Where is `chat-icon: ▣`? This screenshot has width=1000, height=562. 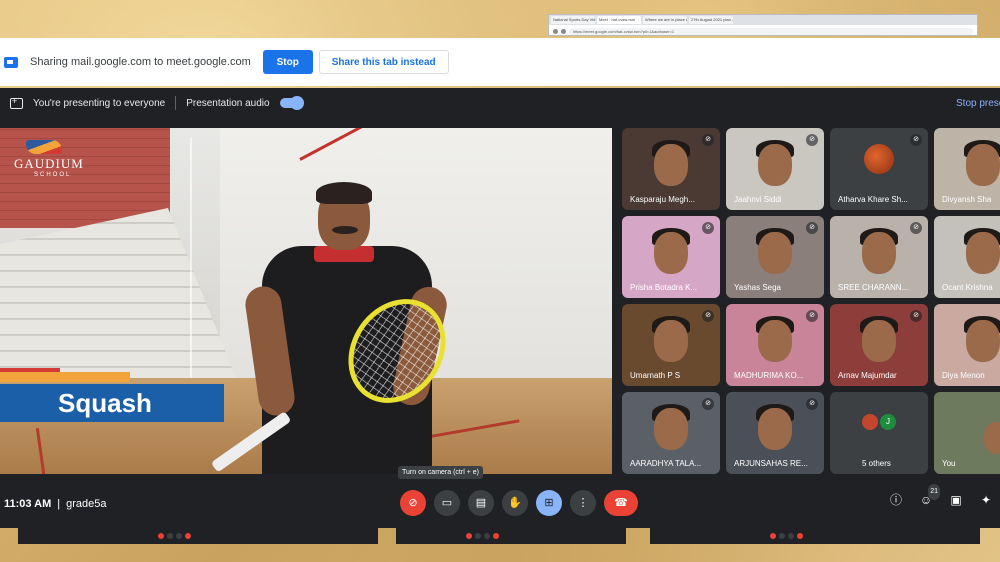
chat-icon: ▣ is located at coordinates (956, 500).